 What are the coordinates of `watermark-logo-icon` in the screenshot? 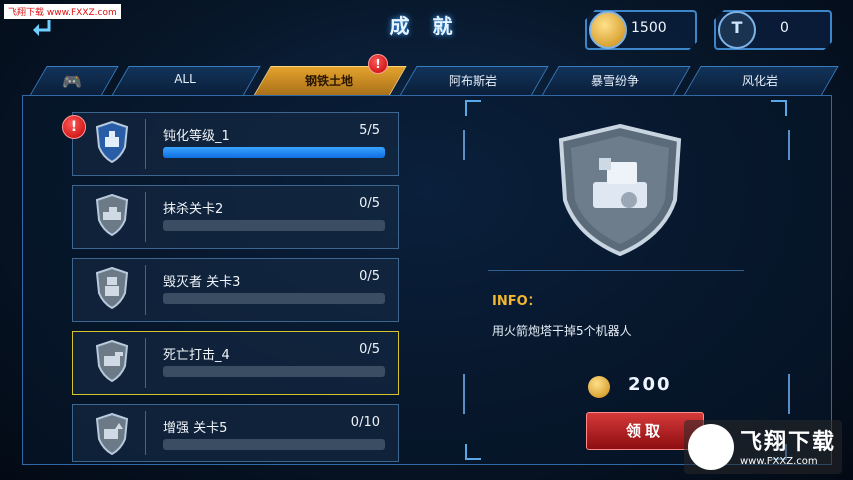 It's located at (711, 447).